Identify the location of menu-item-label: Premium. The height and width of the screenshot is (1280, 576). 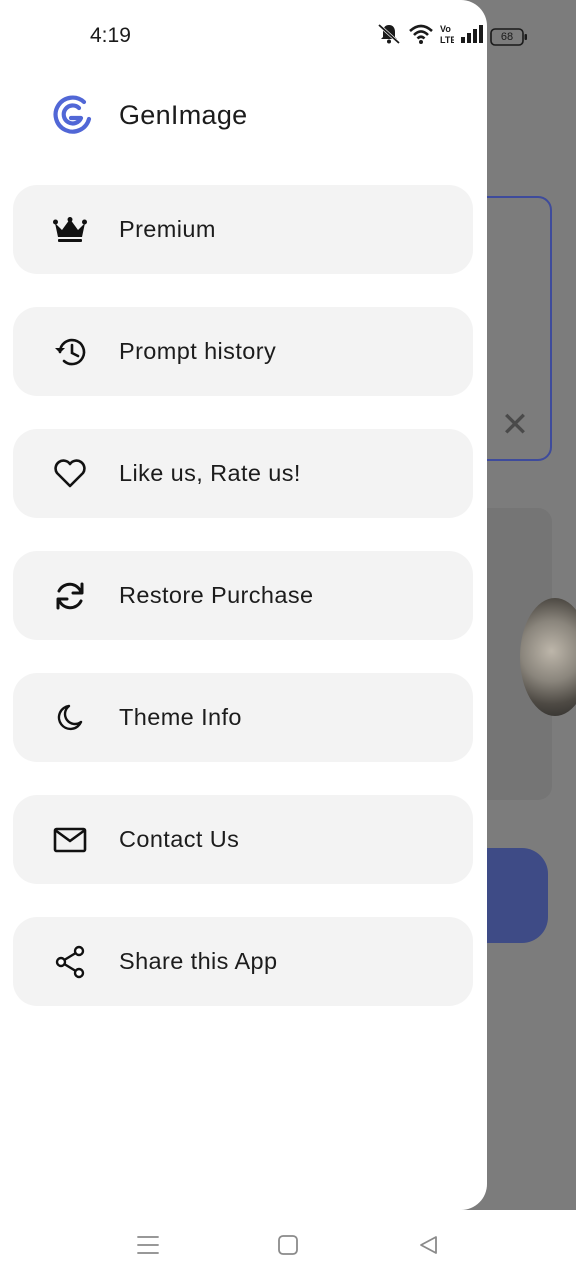
(167, 229).